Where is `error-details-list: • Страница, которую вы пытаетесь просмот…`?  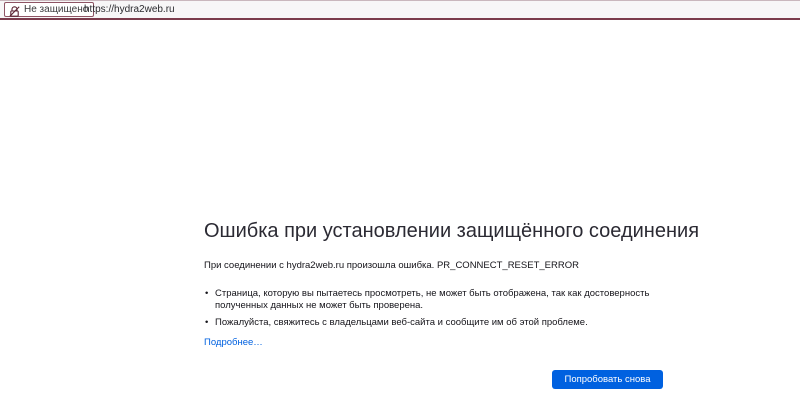
error-details-list: • Страница, которую вы пытаетесь просмот… is located at coordinates (434, 311).